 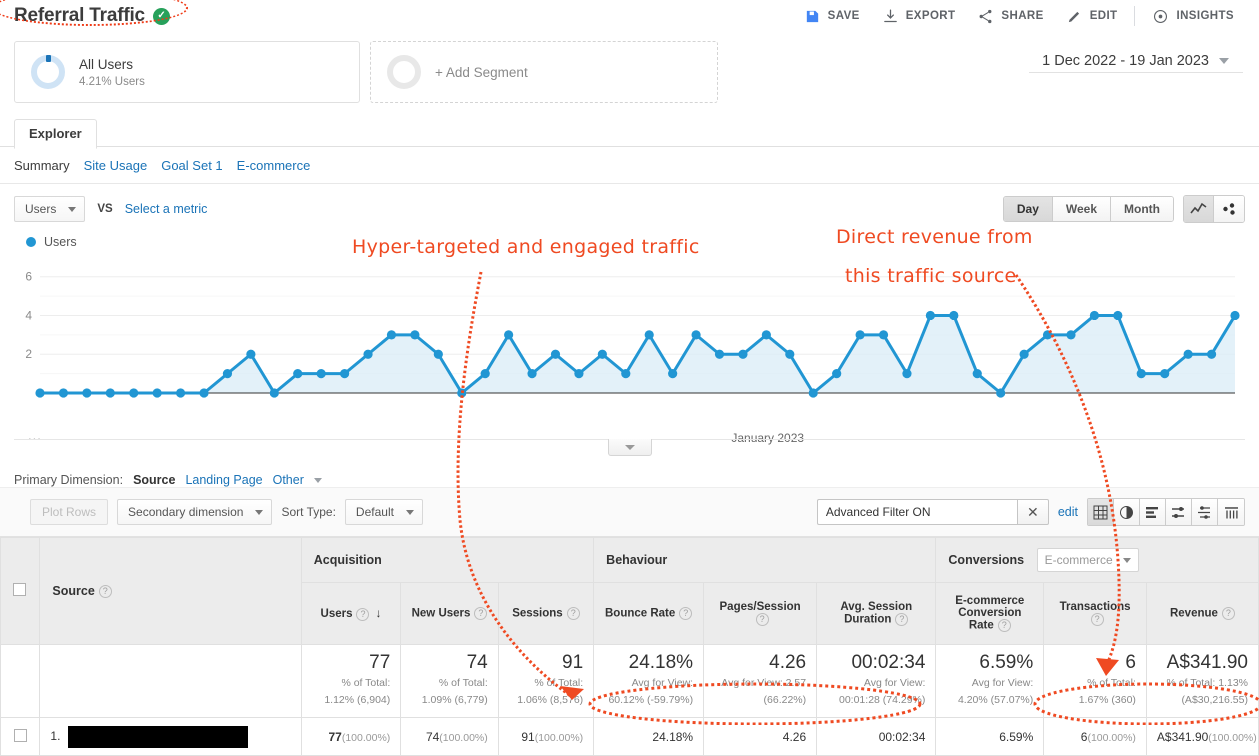 I want to click on row-cell-bounce-rate: 24.18%, so click(x=649, y=736).